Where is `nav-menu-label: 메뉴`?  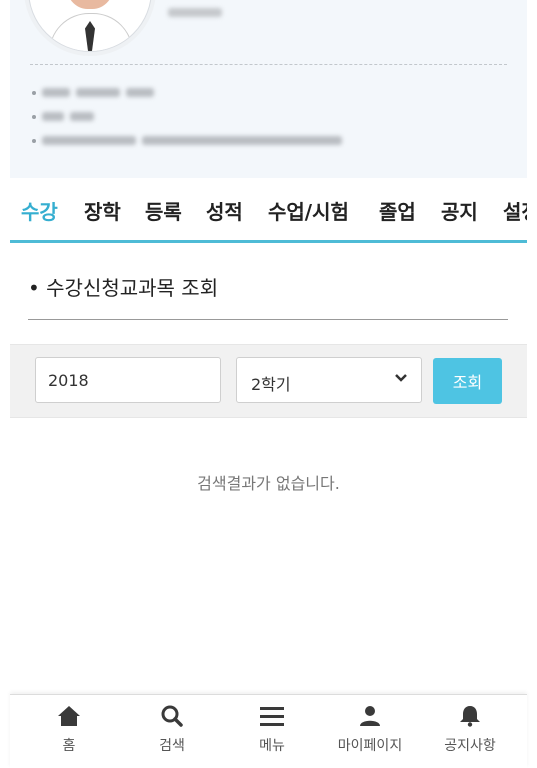 nav-menu-label: 메뉴 is located at coordinates (272, 746).